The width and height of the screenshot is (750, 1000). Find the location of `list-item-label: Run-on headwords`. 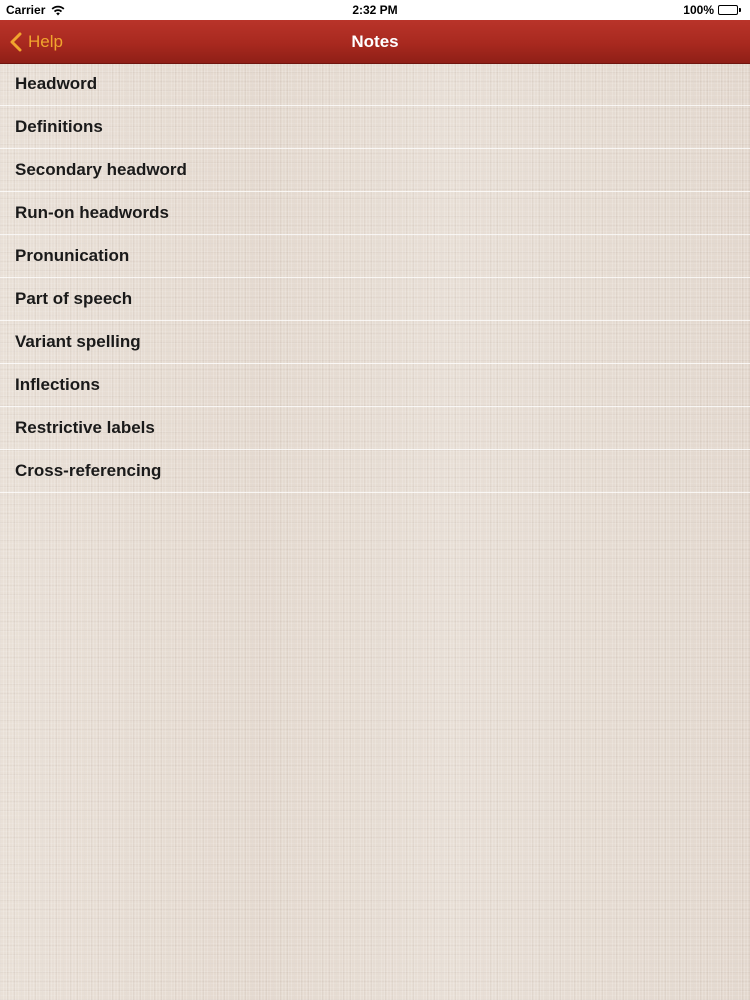

list-item-label: Run-on headwords is located at coordinates (92, 212).